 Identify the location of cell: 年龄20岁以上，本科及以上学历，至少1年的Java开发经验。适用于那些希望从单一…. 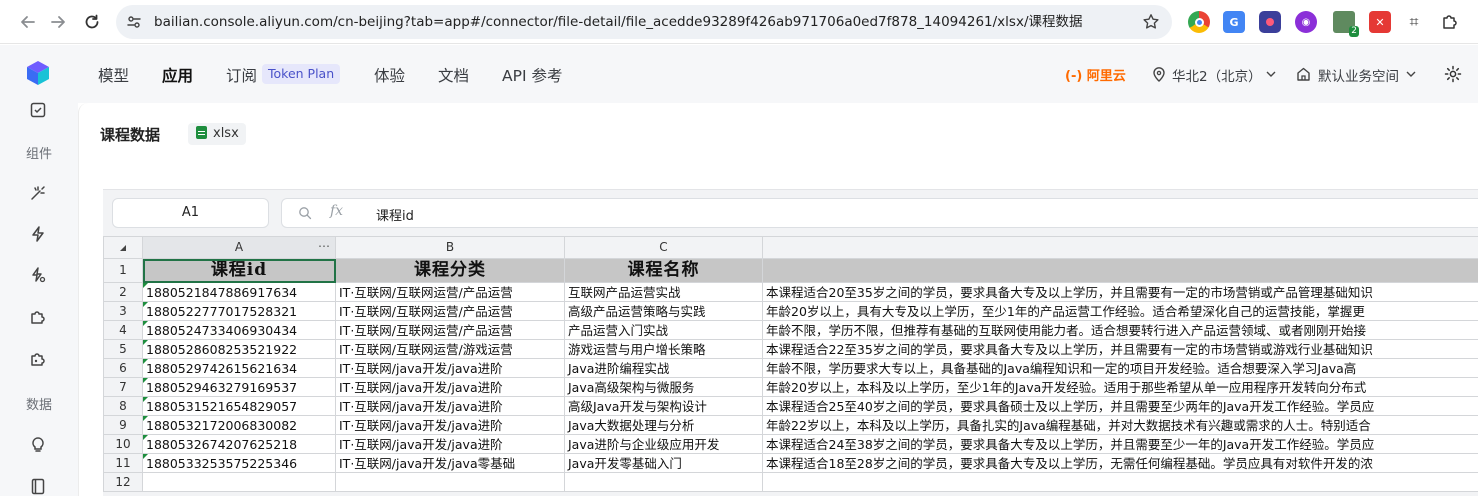
(1120, 387).